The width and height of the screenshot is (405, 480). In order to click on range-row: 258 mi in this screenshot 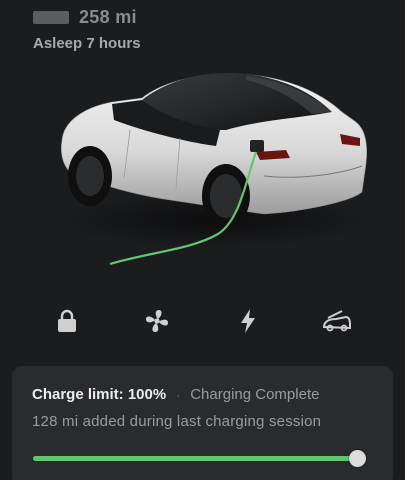, I will do `click(85, 17)`.